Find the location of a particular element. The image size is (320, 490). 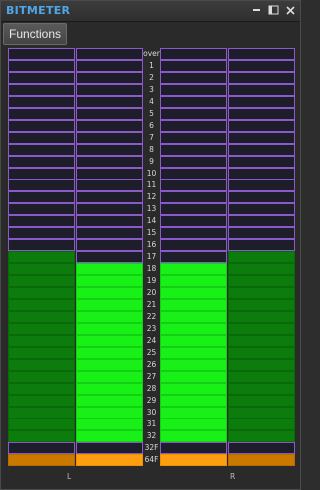

meter-row: 13 is located at coordinates (150, 209).